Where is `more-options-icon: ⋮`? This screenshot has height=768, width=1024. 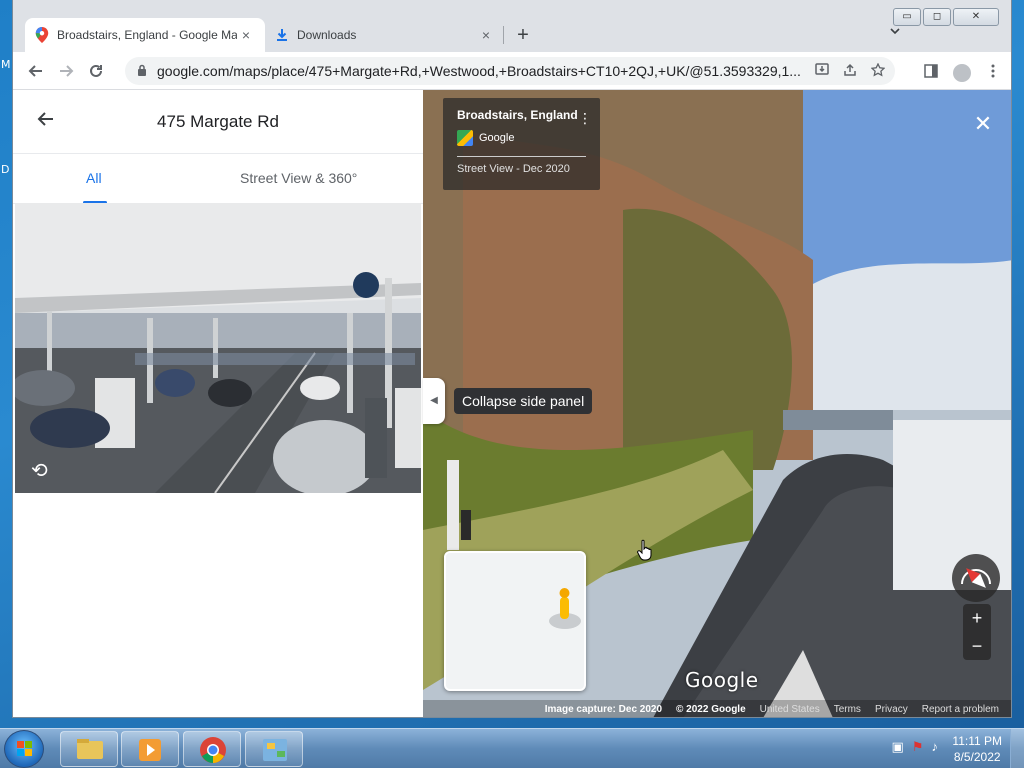 more-options-icon: ⋮ is located at coordinates (585, 118).